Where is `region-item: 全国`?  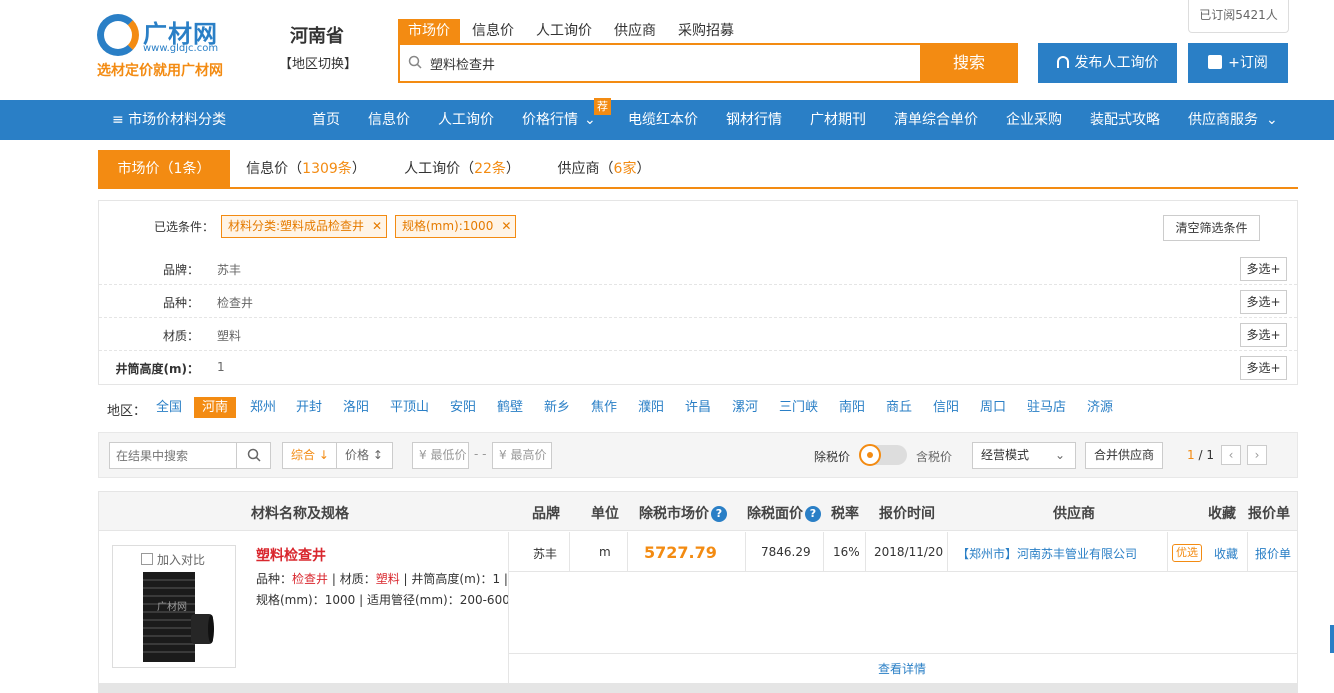 region-item: 全国 is located at coordinates (169, 407).